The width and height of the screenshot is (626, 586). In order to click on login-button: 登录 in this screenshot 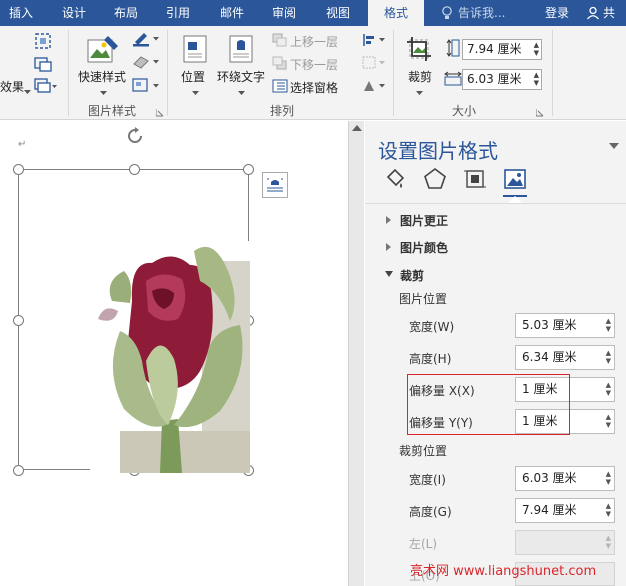, I will do `click(557, 13)`.